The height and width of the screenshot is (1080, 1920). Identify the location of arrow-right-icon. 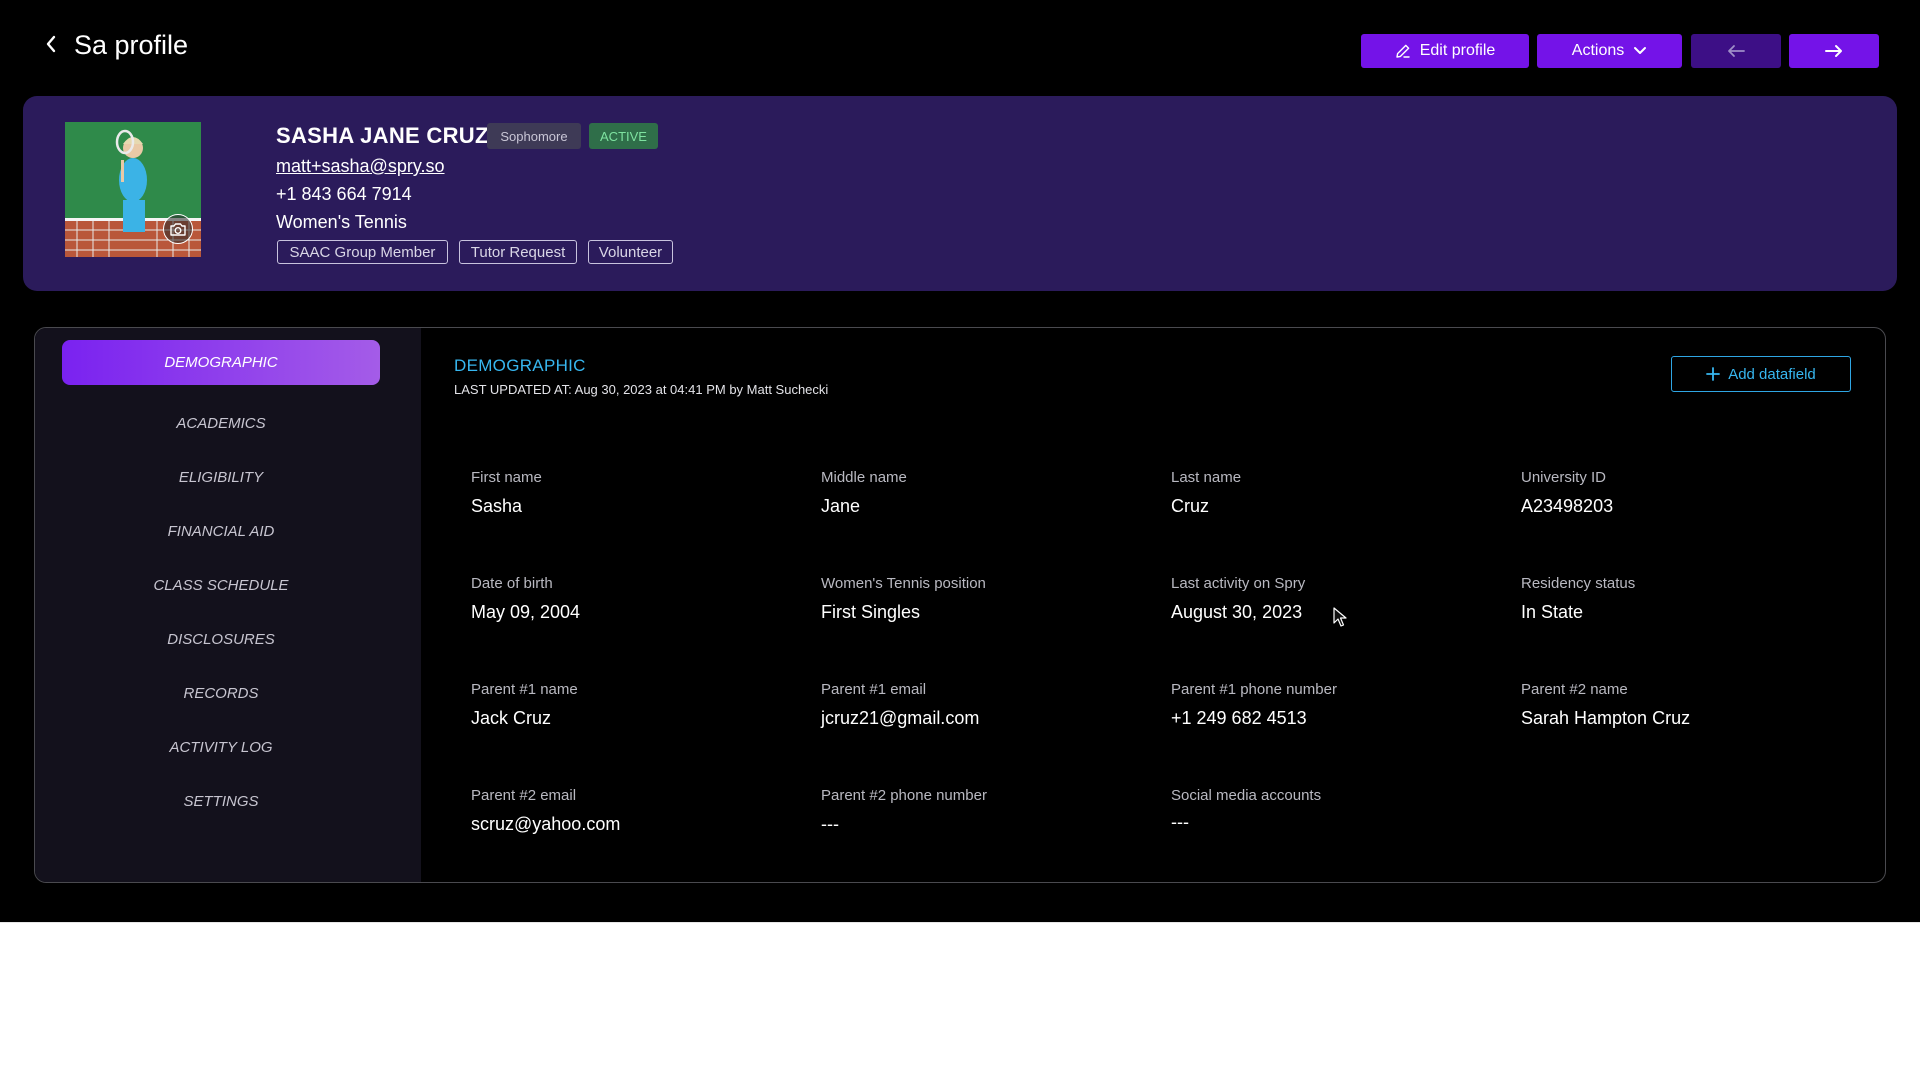
(1833, 51).